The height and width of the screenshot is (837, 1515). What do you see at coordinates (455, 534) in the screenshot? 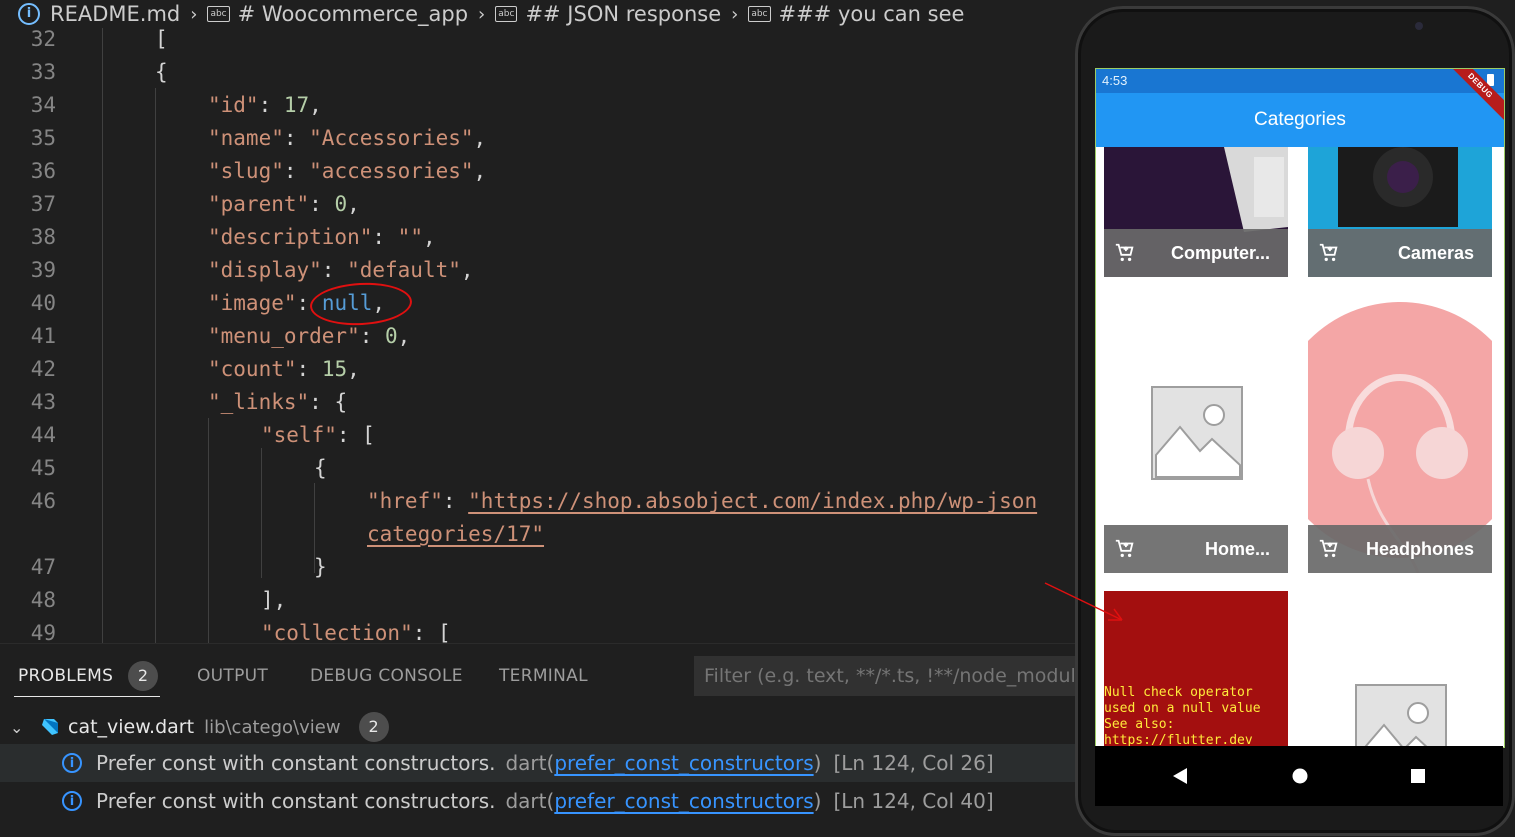
I see `code-token: categories/17"` at bounding box center [455, 534].